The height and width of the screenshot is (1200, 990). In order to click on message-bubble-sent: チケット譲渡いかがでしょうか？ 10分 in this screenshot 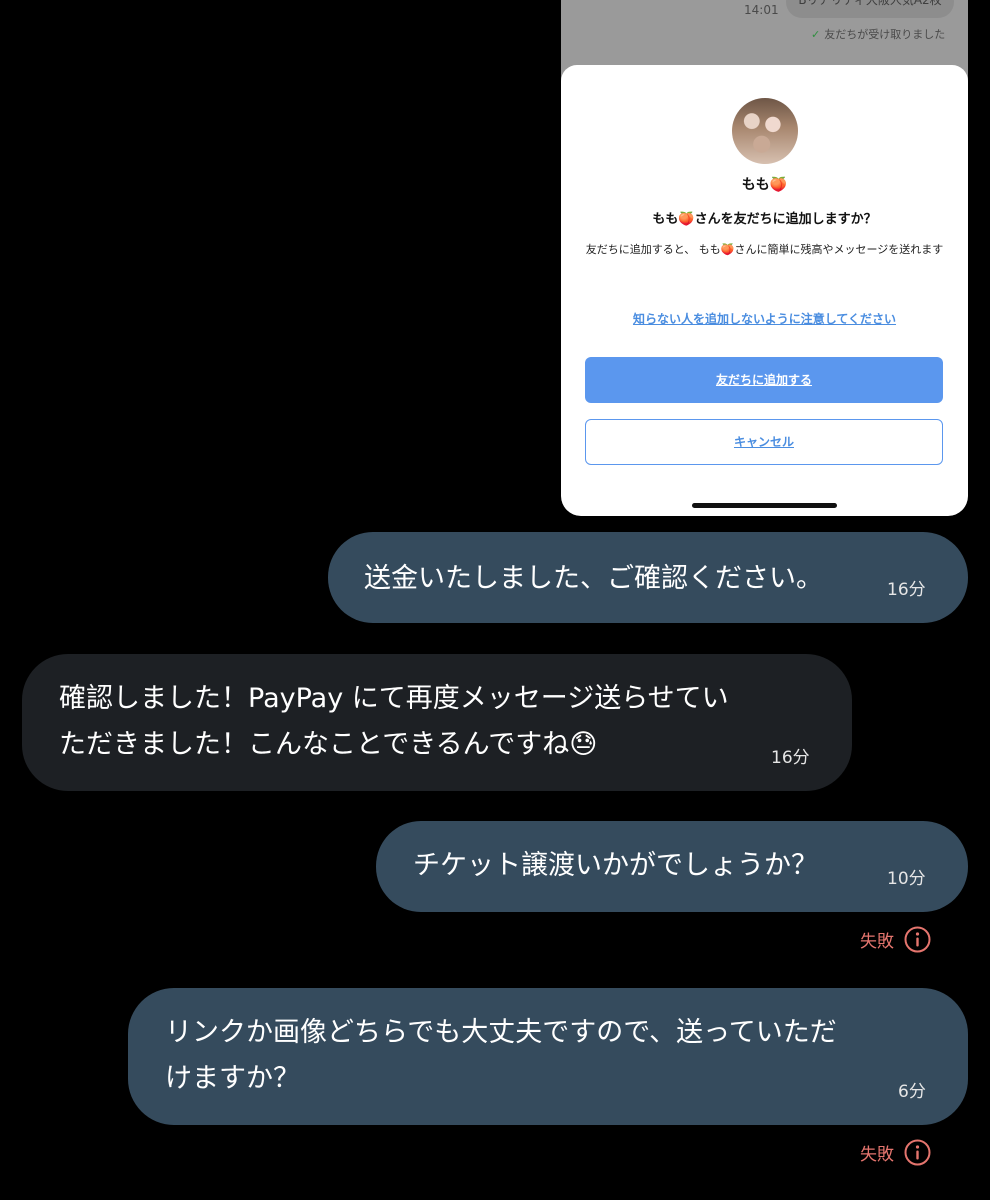, I will do `click(672, 866)`.